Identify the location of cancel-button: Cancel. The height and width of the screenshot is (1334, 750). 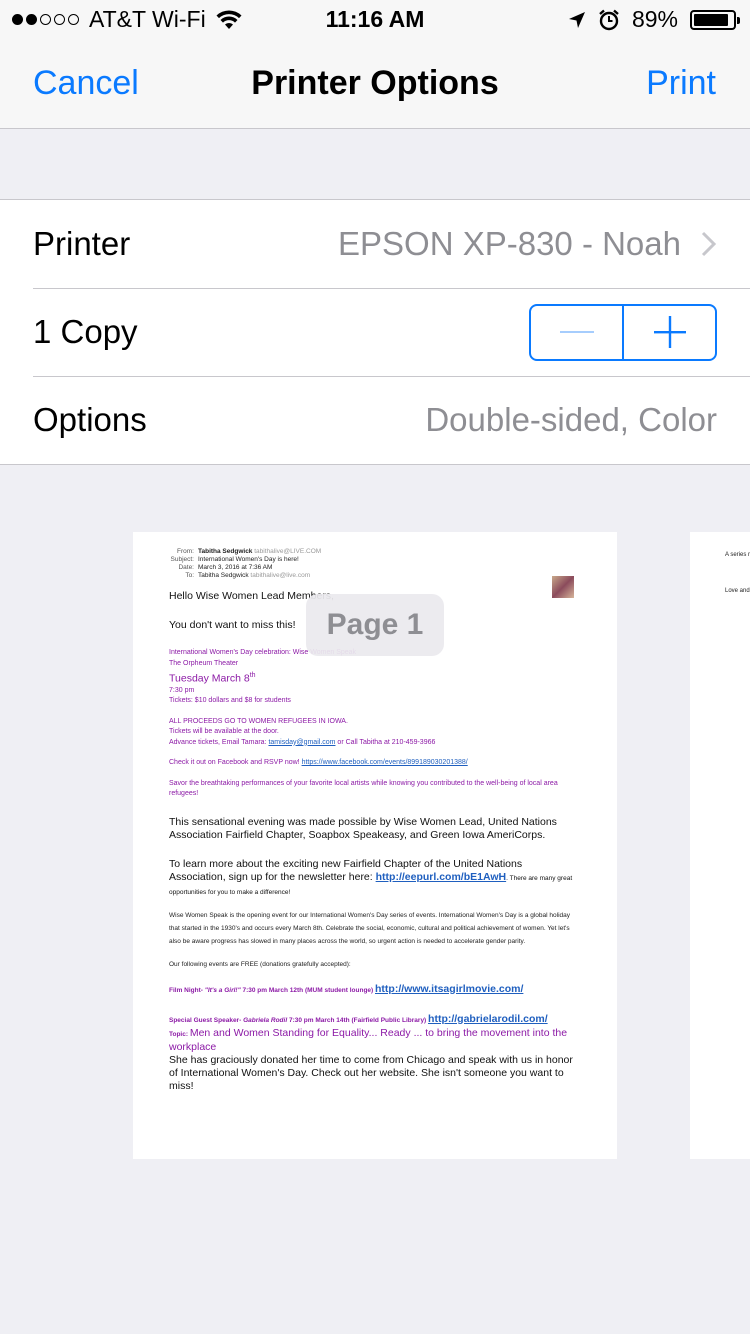
(86, 83).